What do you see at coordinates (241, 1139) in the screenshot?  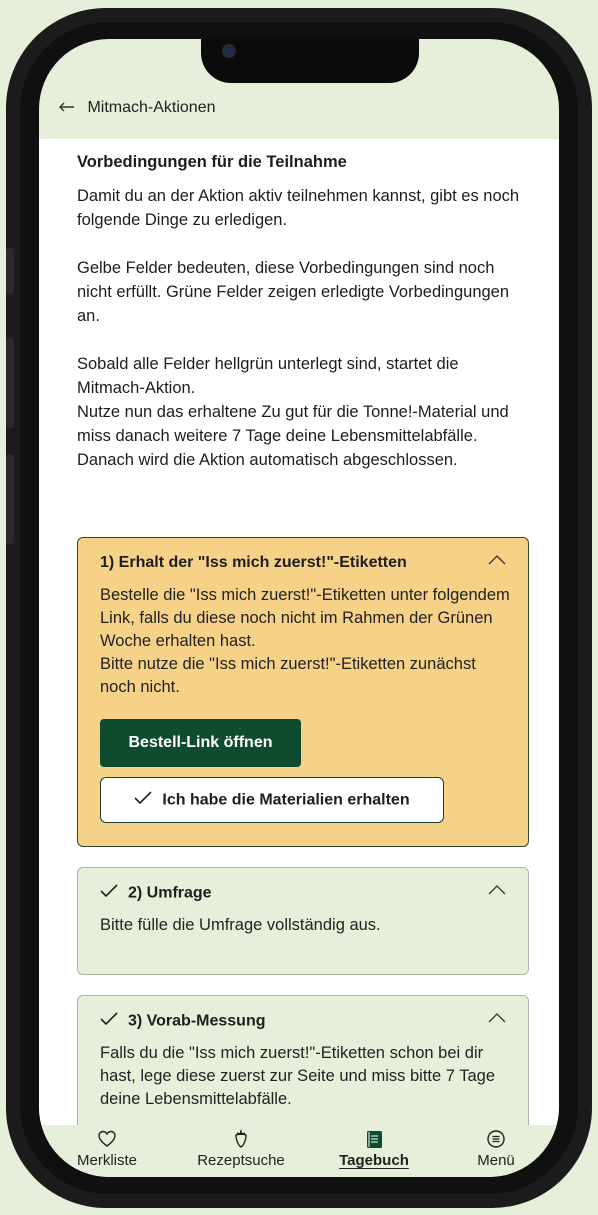 I see `strawberry-icon` at bounding box center [241, 1139].